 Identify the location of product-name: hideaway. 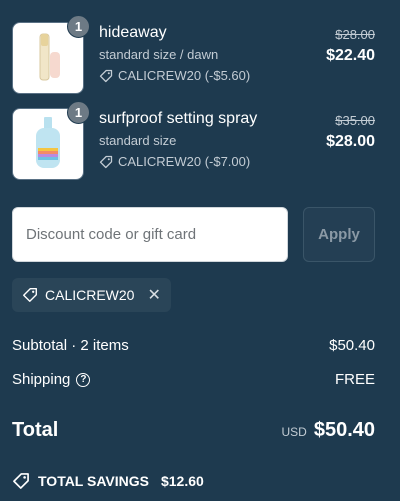
(133, 32).